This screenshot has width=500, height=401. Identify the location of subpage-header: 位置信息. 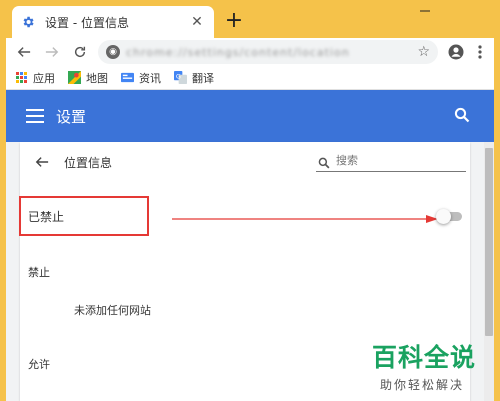
(245, 162).